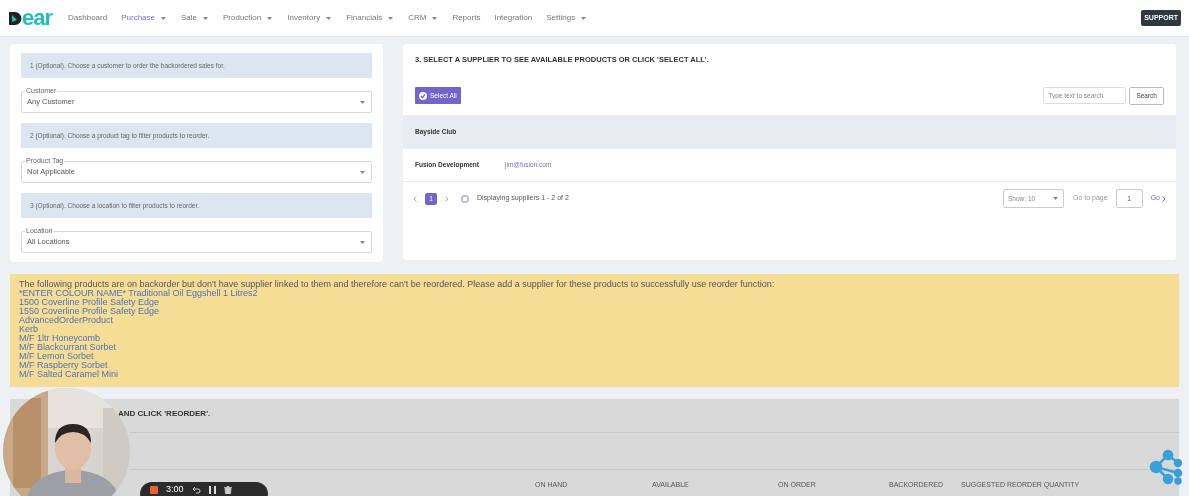  What do you see at coordinates (175, 489) in the screenshot?
I see `recording-time: 3:00` at bounding box center [175, 489].